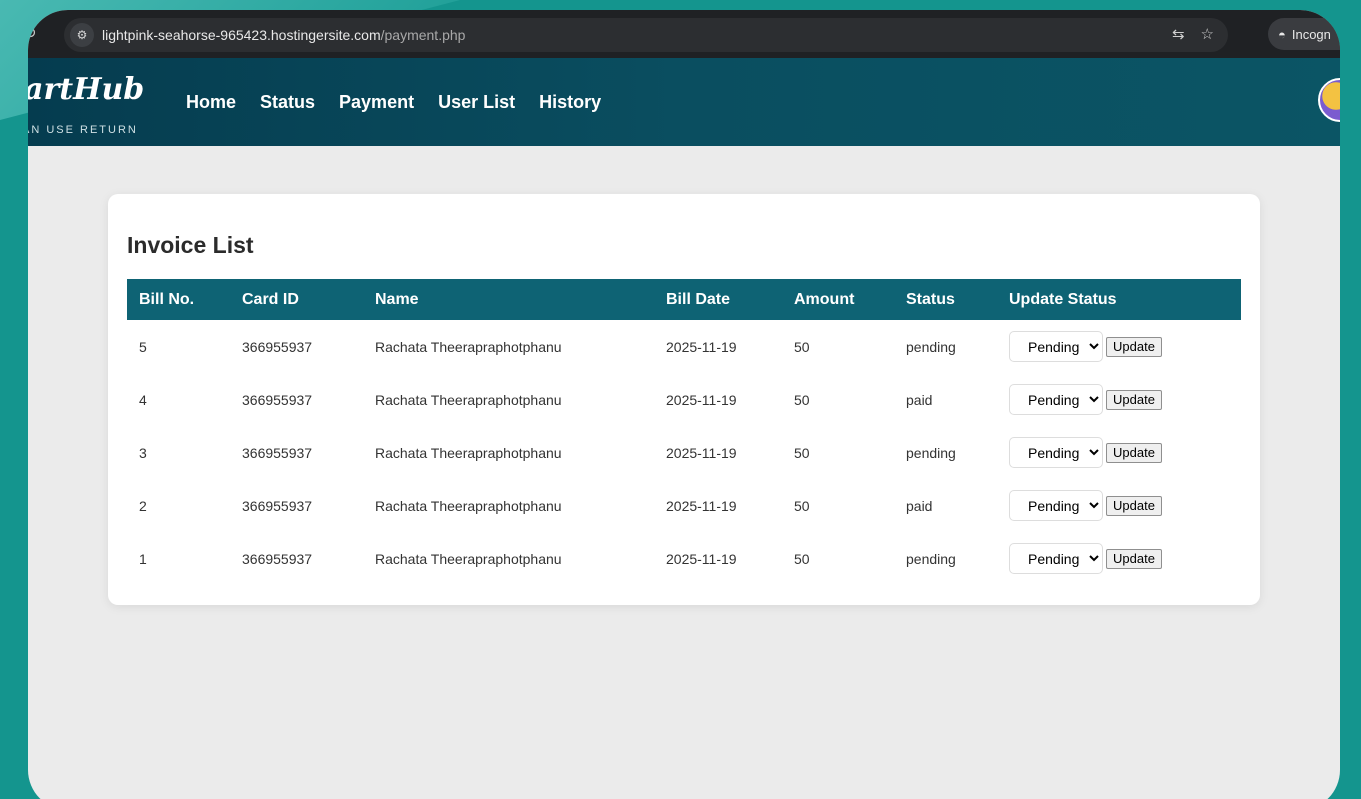 The height and width of the screenshot is (799, 1361). What do you see at coordinates (143, 399) in the screenshot?
I see `cell-bill-no: 4` at bounding box center [143, 399].